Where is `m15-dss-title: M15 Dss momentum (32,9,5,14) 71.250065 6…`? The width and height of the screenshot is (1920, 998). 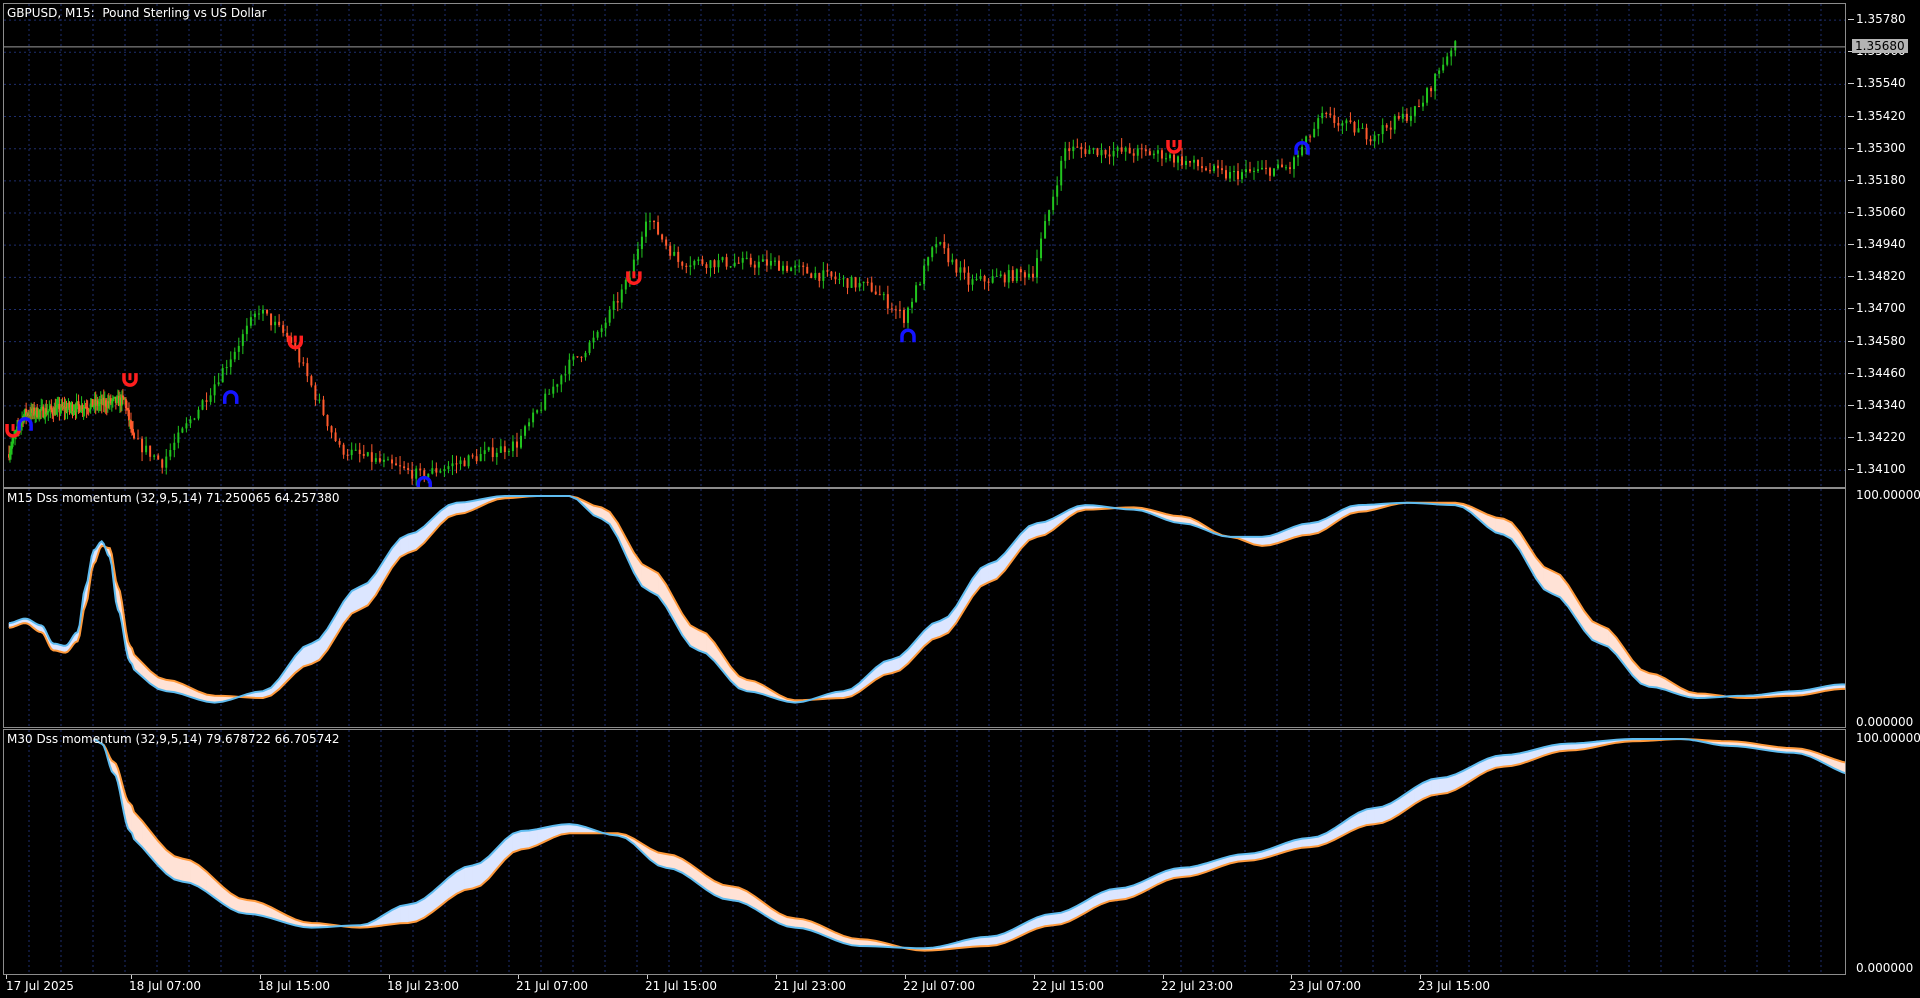 m15-dss-title: M15 Dss momentum (32,9,5,14) 71.250065 6… is located at coordinates (173, 498).